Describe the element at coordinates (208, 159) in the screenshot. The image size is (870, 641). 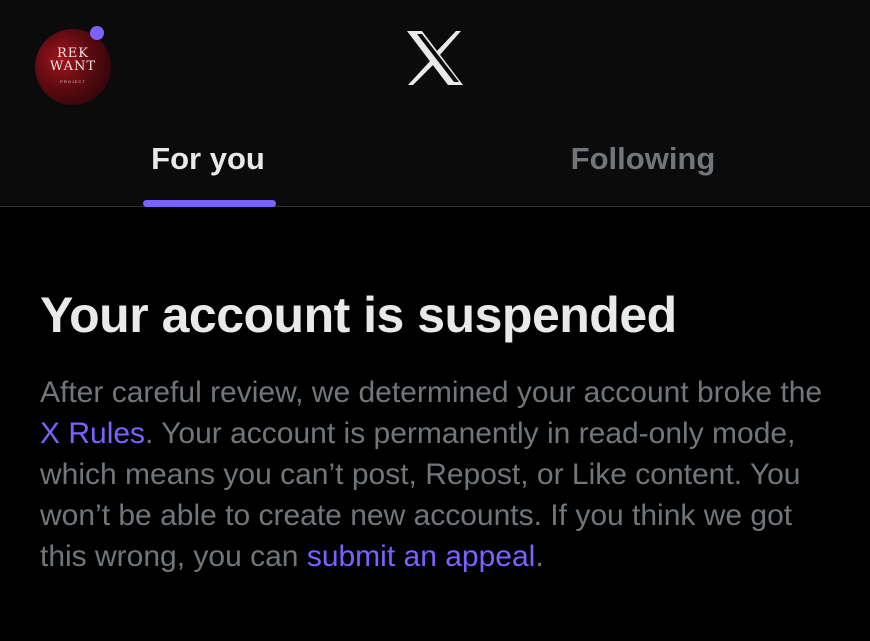
I see `tab-for-you: For you` at that location.